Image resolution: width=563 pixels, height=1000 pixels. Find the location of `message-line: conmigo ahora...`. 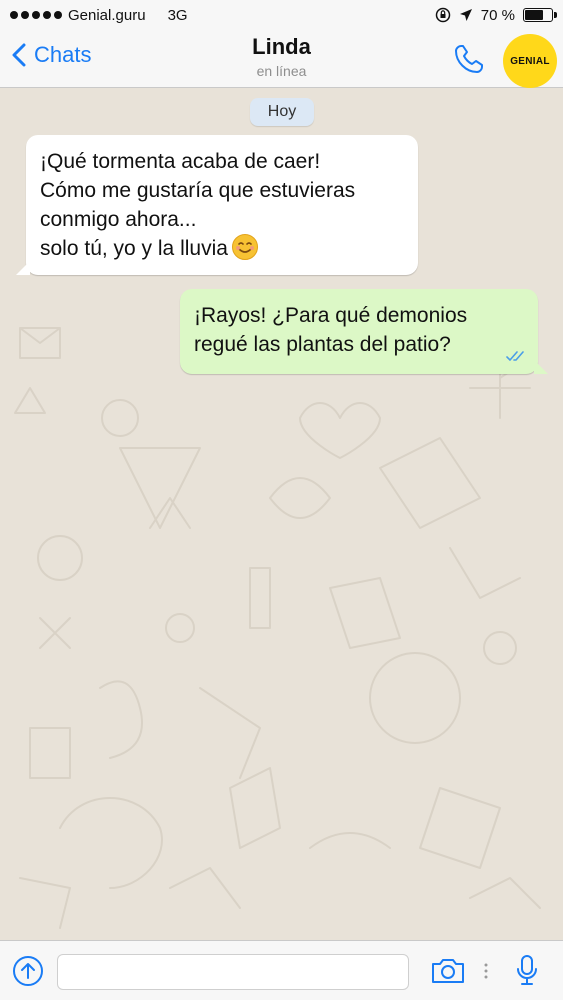

message-line: conmigo ahora... is located at coordinates (118, 219).